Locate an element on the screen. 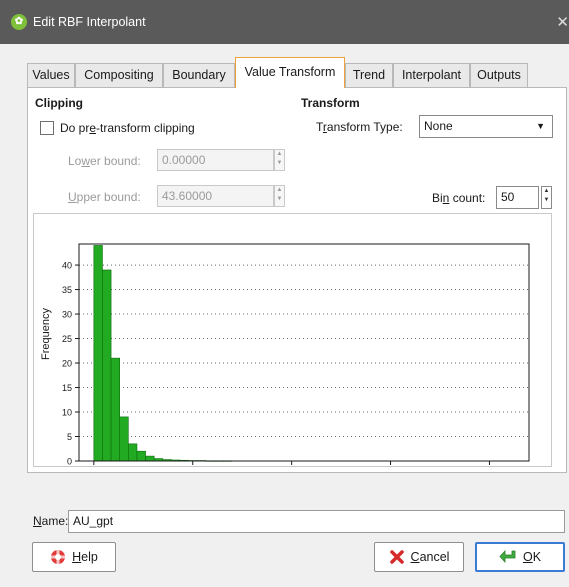 Image resolution: width=569 pixels, height=587 pixels. transform-type-select: None ▼ is located at coordinates (486, 126).